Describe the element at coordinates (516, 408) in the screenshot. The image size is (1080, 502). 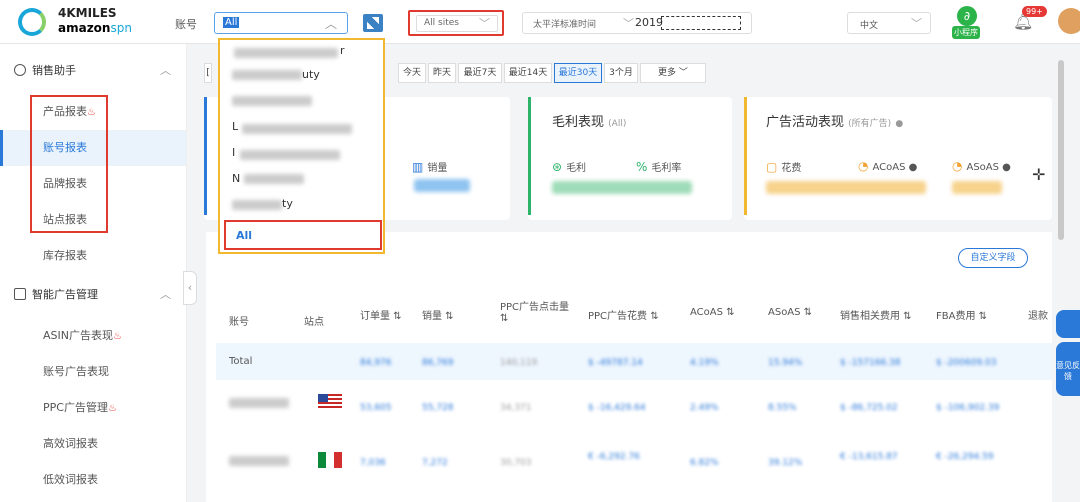
I see `table-cell: 34,371` at that location.